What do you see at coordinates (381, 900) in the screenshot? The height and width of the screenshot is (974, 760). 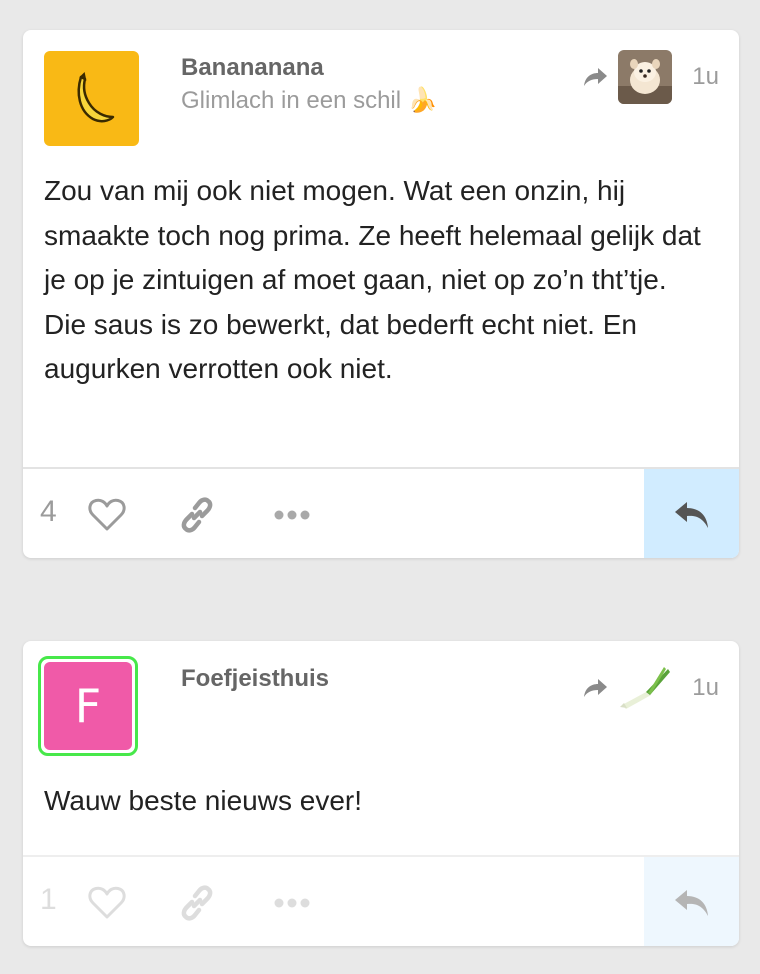 I see `post-actions: 1` at bounding box center [381, 900].